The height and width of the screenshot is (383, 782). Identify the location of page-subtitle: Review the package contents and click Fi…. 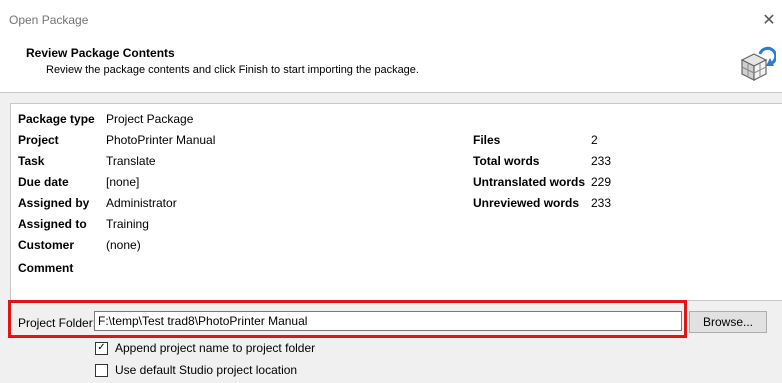
(232, 70).